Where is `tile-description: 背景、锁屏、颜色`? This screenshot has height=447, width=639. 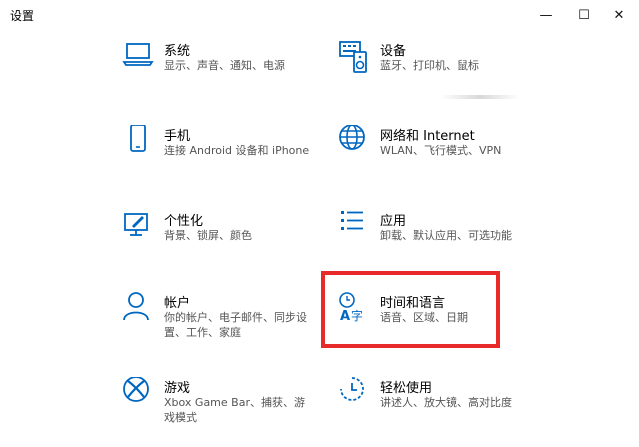 tile-description: 背景、锁屏、颜色 is located at coordinates (208, 235).